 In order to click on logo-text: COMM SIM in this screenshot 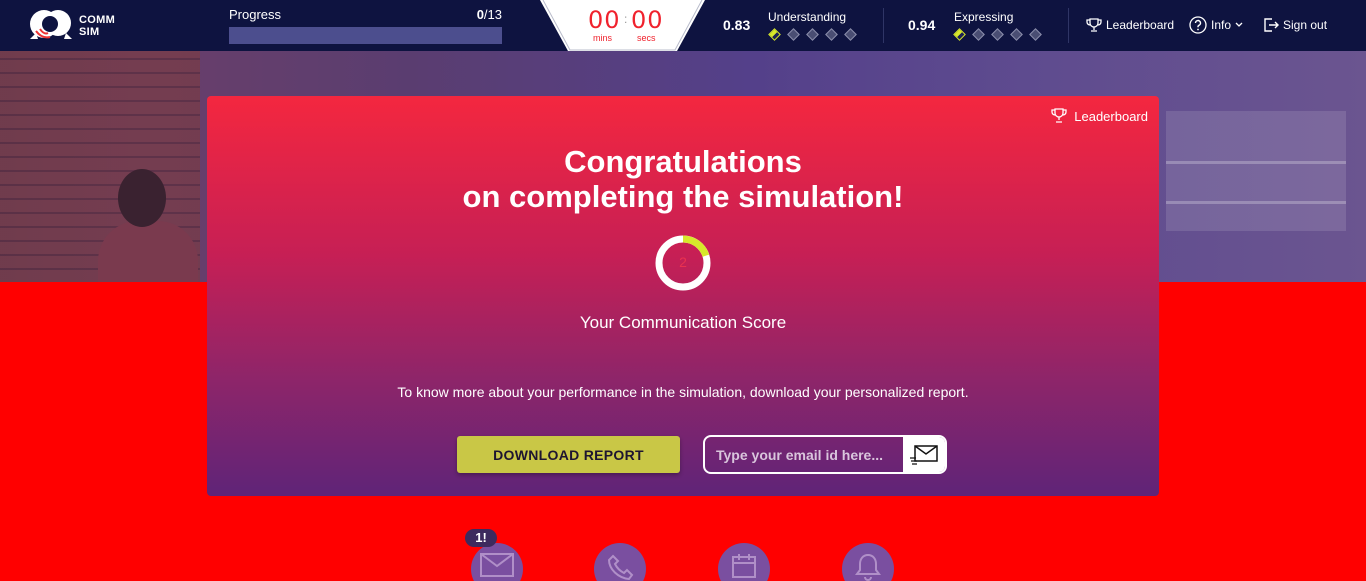, I will do `click(97, 26)`.